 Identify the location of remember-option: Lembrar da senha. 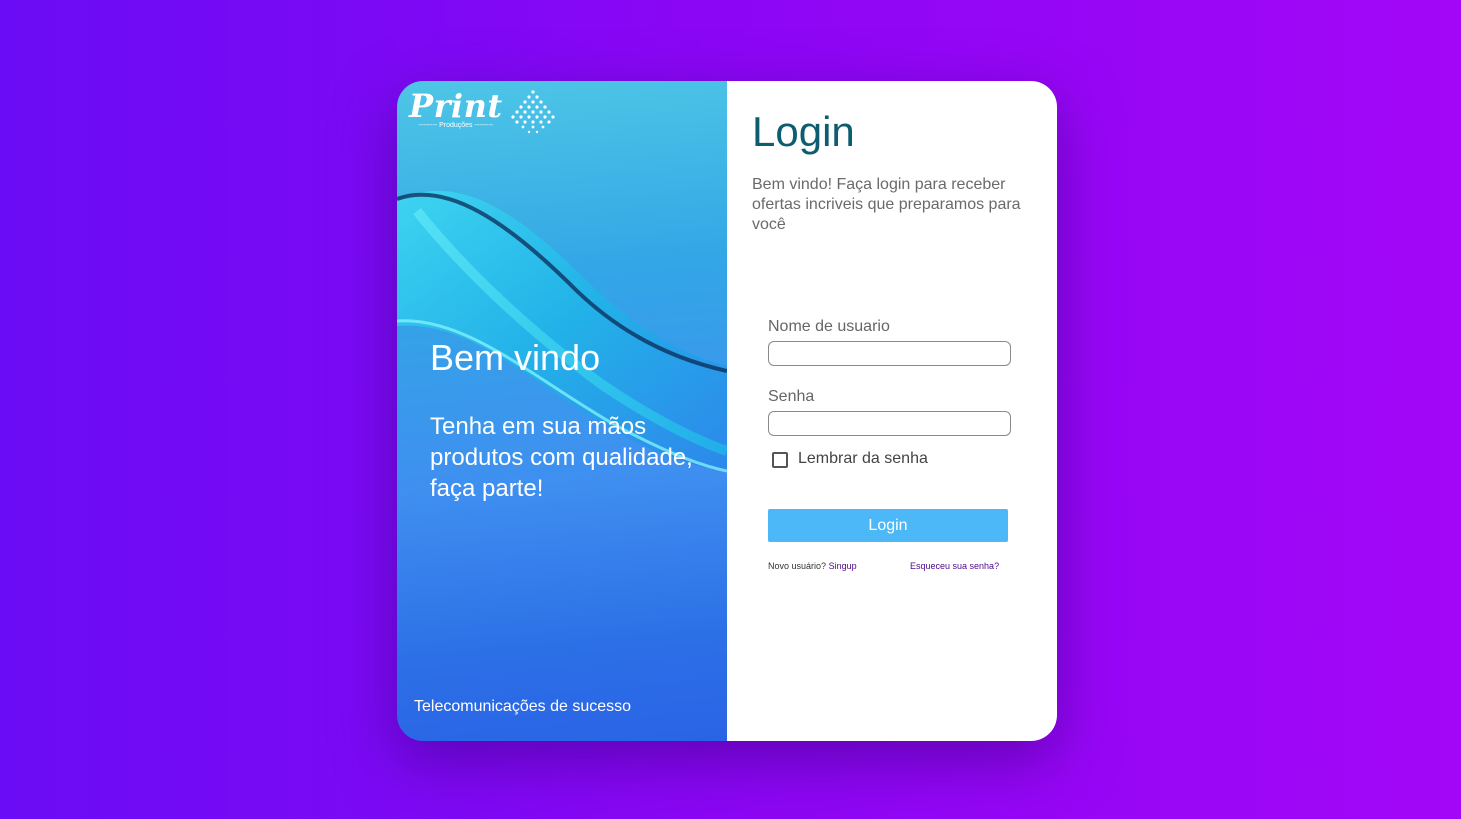
(850, 459).